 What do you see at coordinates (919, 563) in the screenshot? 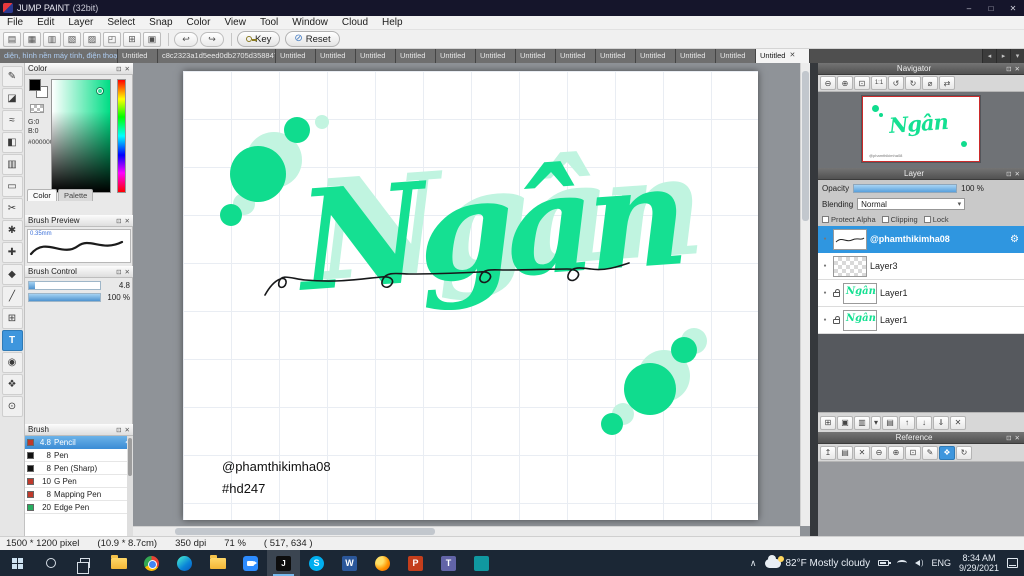
I see `volume-icon: )` at bounding box center [919, 563].